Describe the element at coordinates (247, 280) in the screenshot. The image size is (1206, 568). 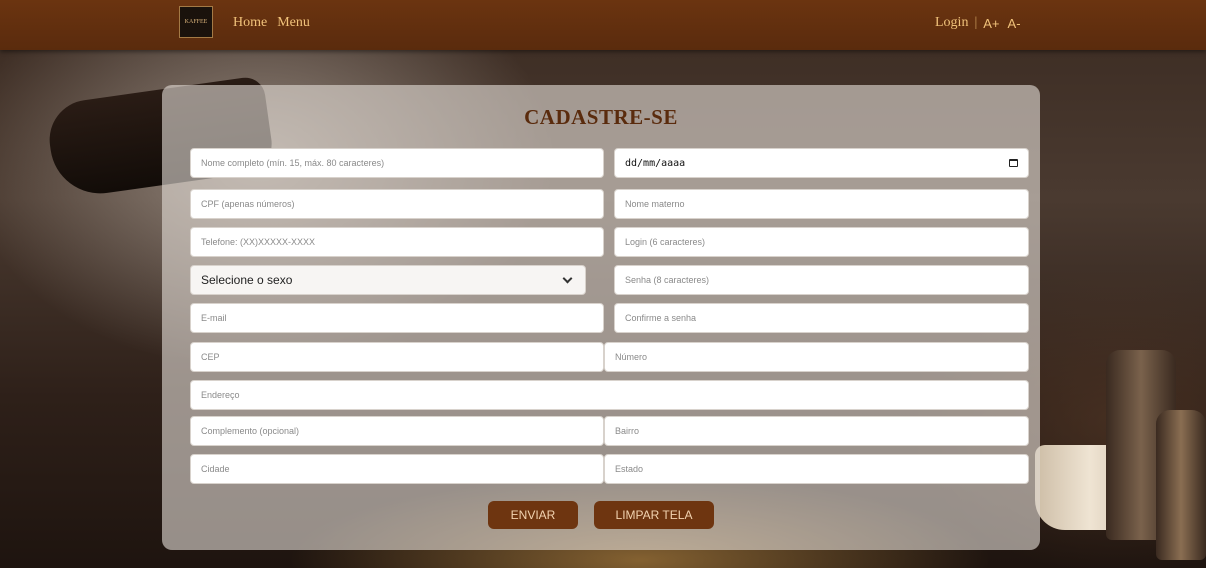
I see `sex-select-value: Selecione o sexo` at that location.